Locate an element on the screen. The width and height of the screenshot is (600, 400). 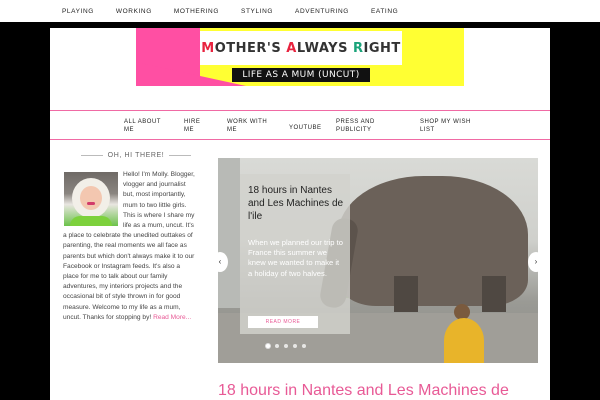
logo-subtitle: LIFE AS A MUM (UNCUT) is located at coordinates (301, 75).